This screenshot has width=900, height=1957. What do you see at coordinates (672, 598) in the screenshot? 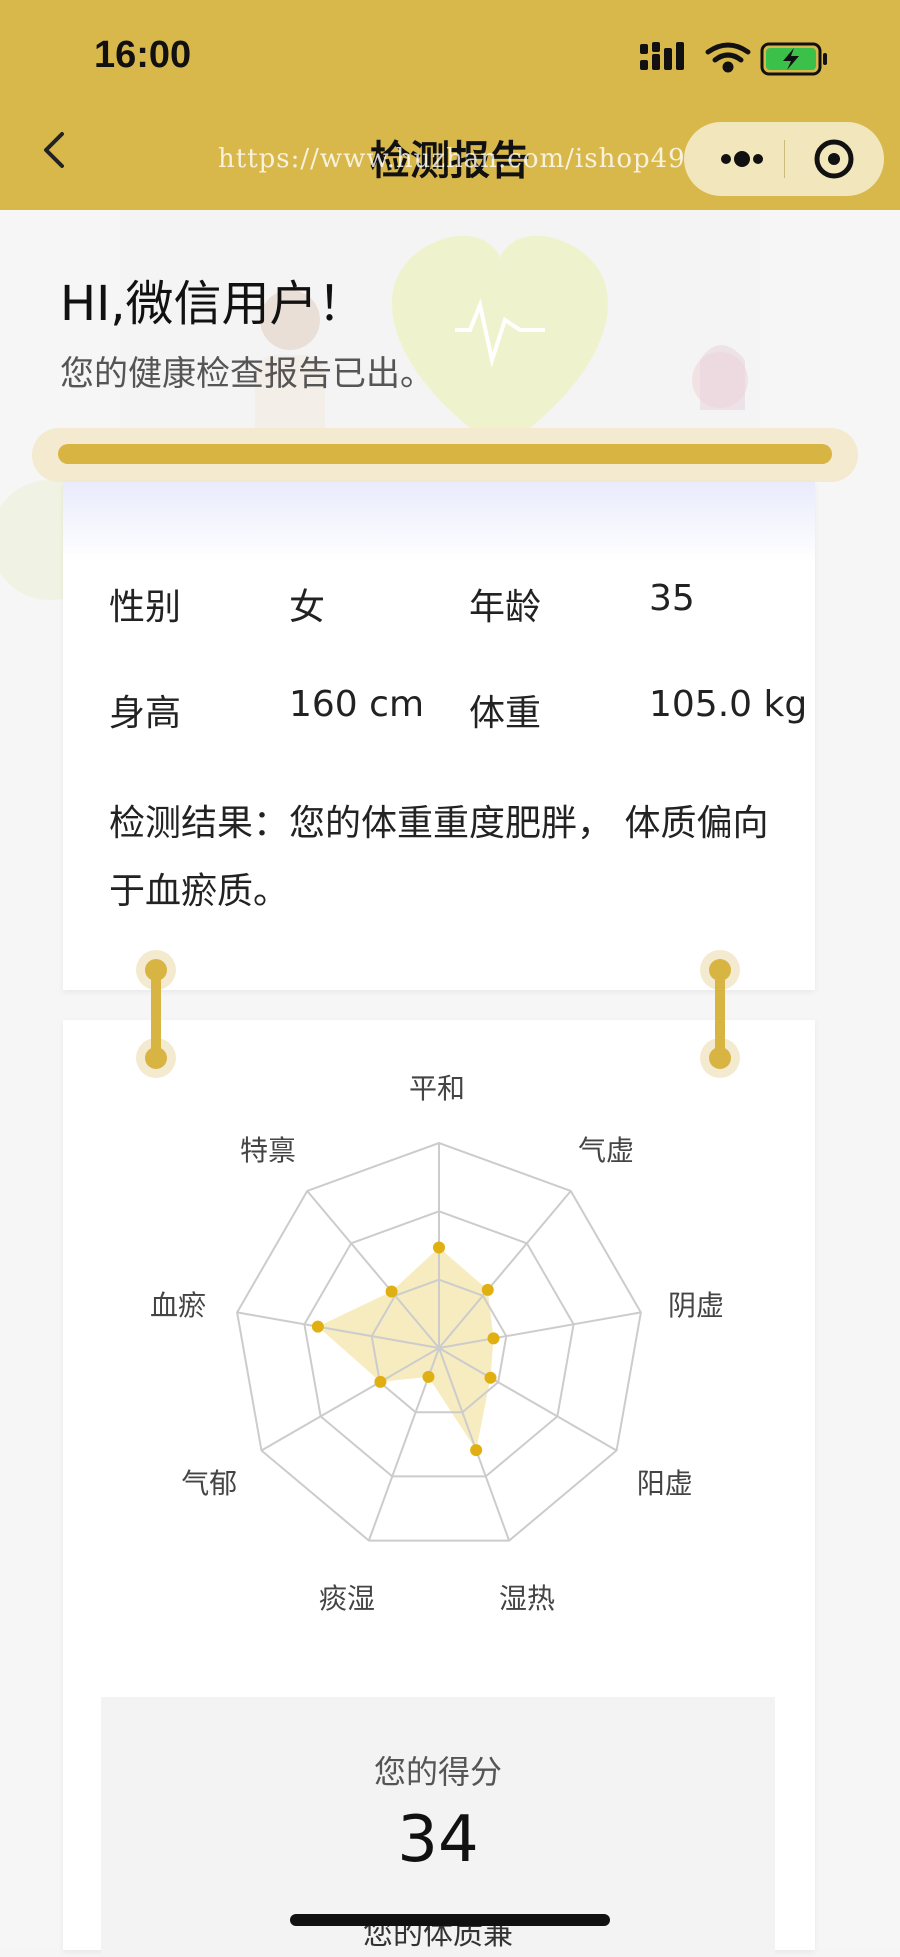
I see `age-value: 35` at bounding box center [672, 598].